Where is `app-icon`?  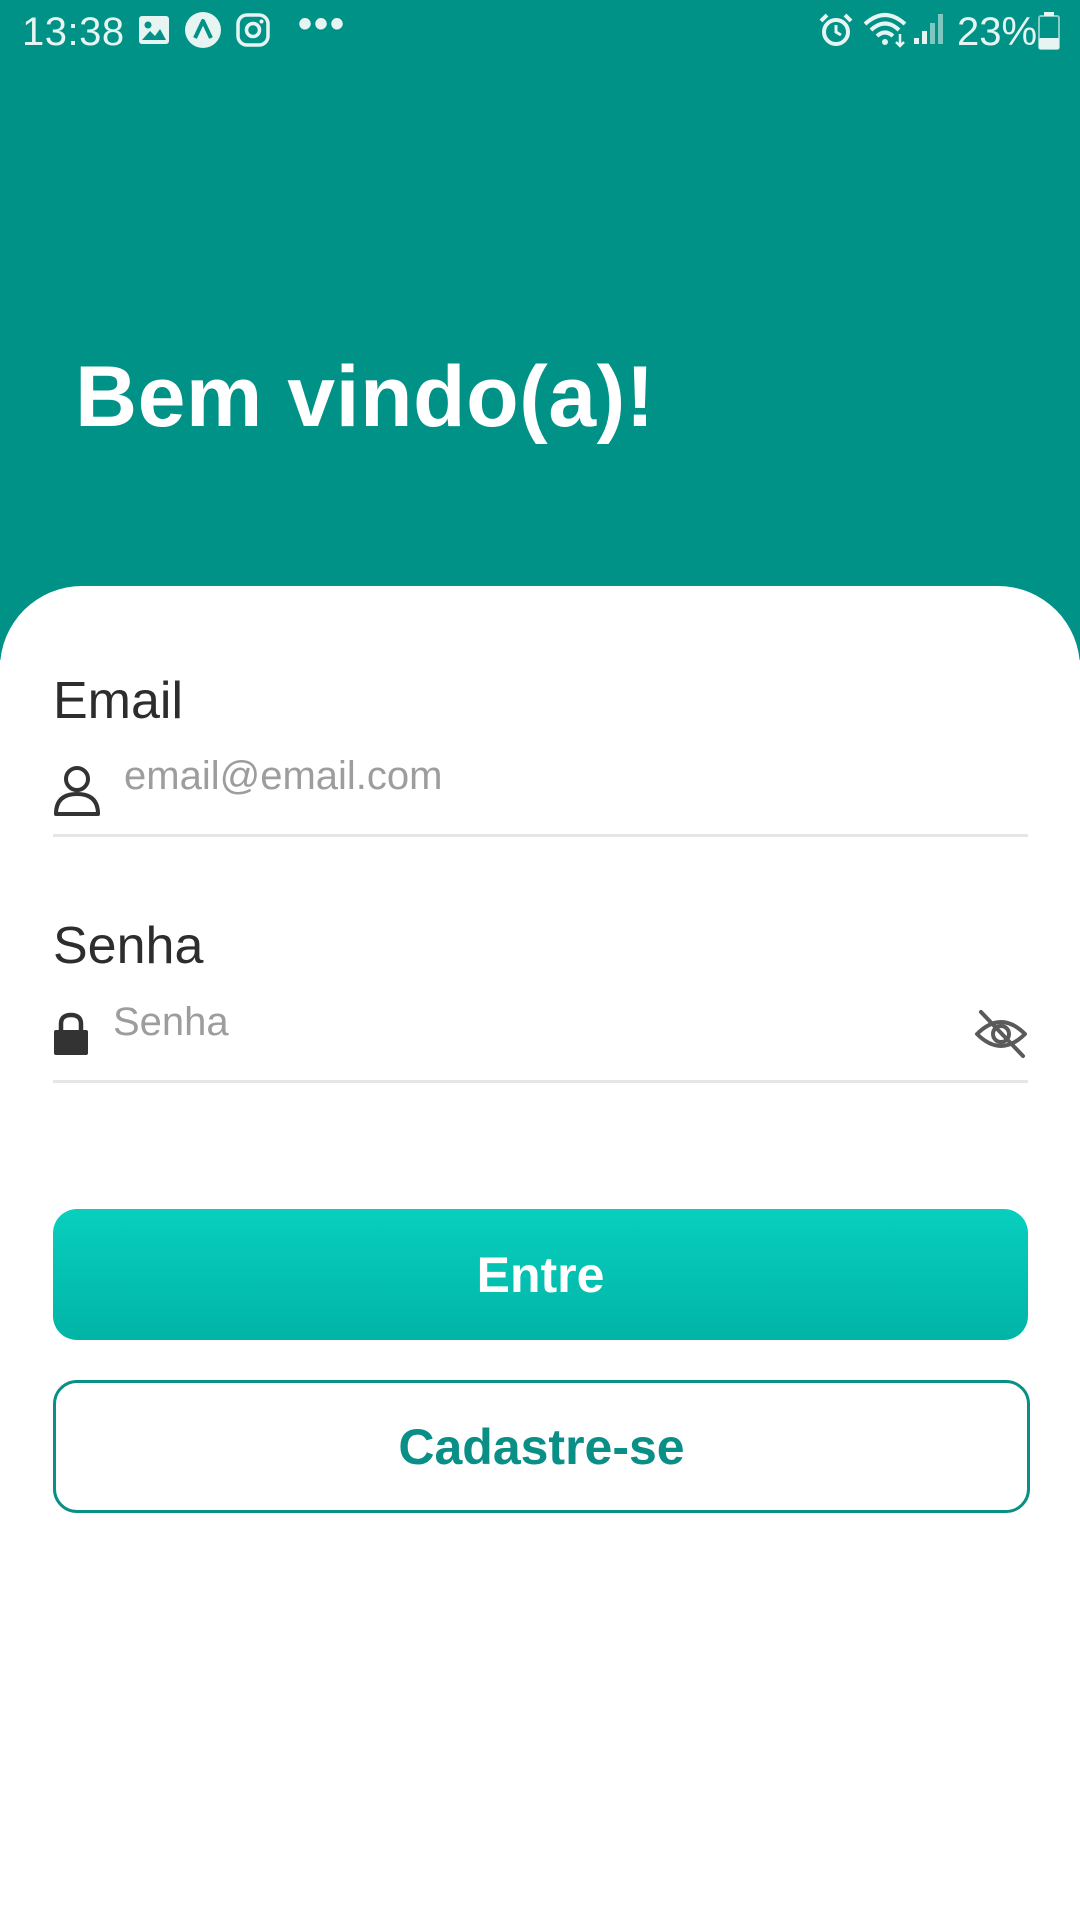
app-icon is located at coordinates (203, 32).